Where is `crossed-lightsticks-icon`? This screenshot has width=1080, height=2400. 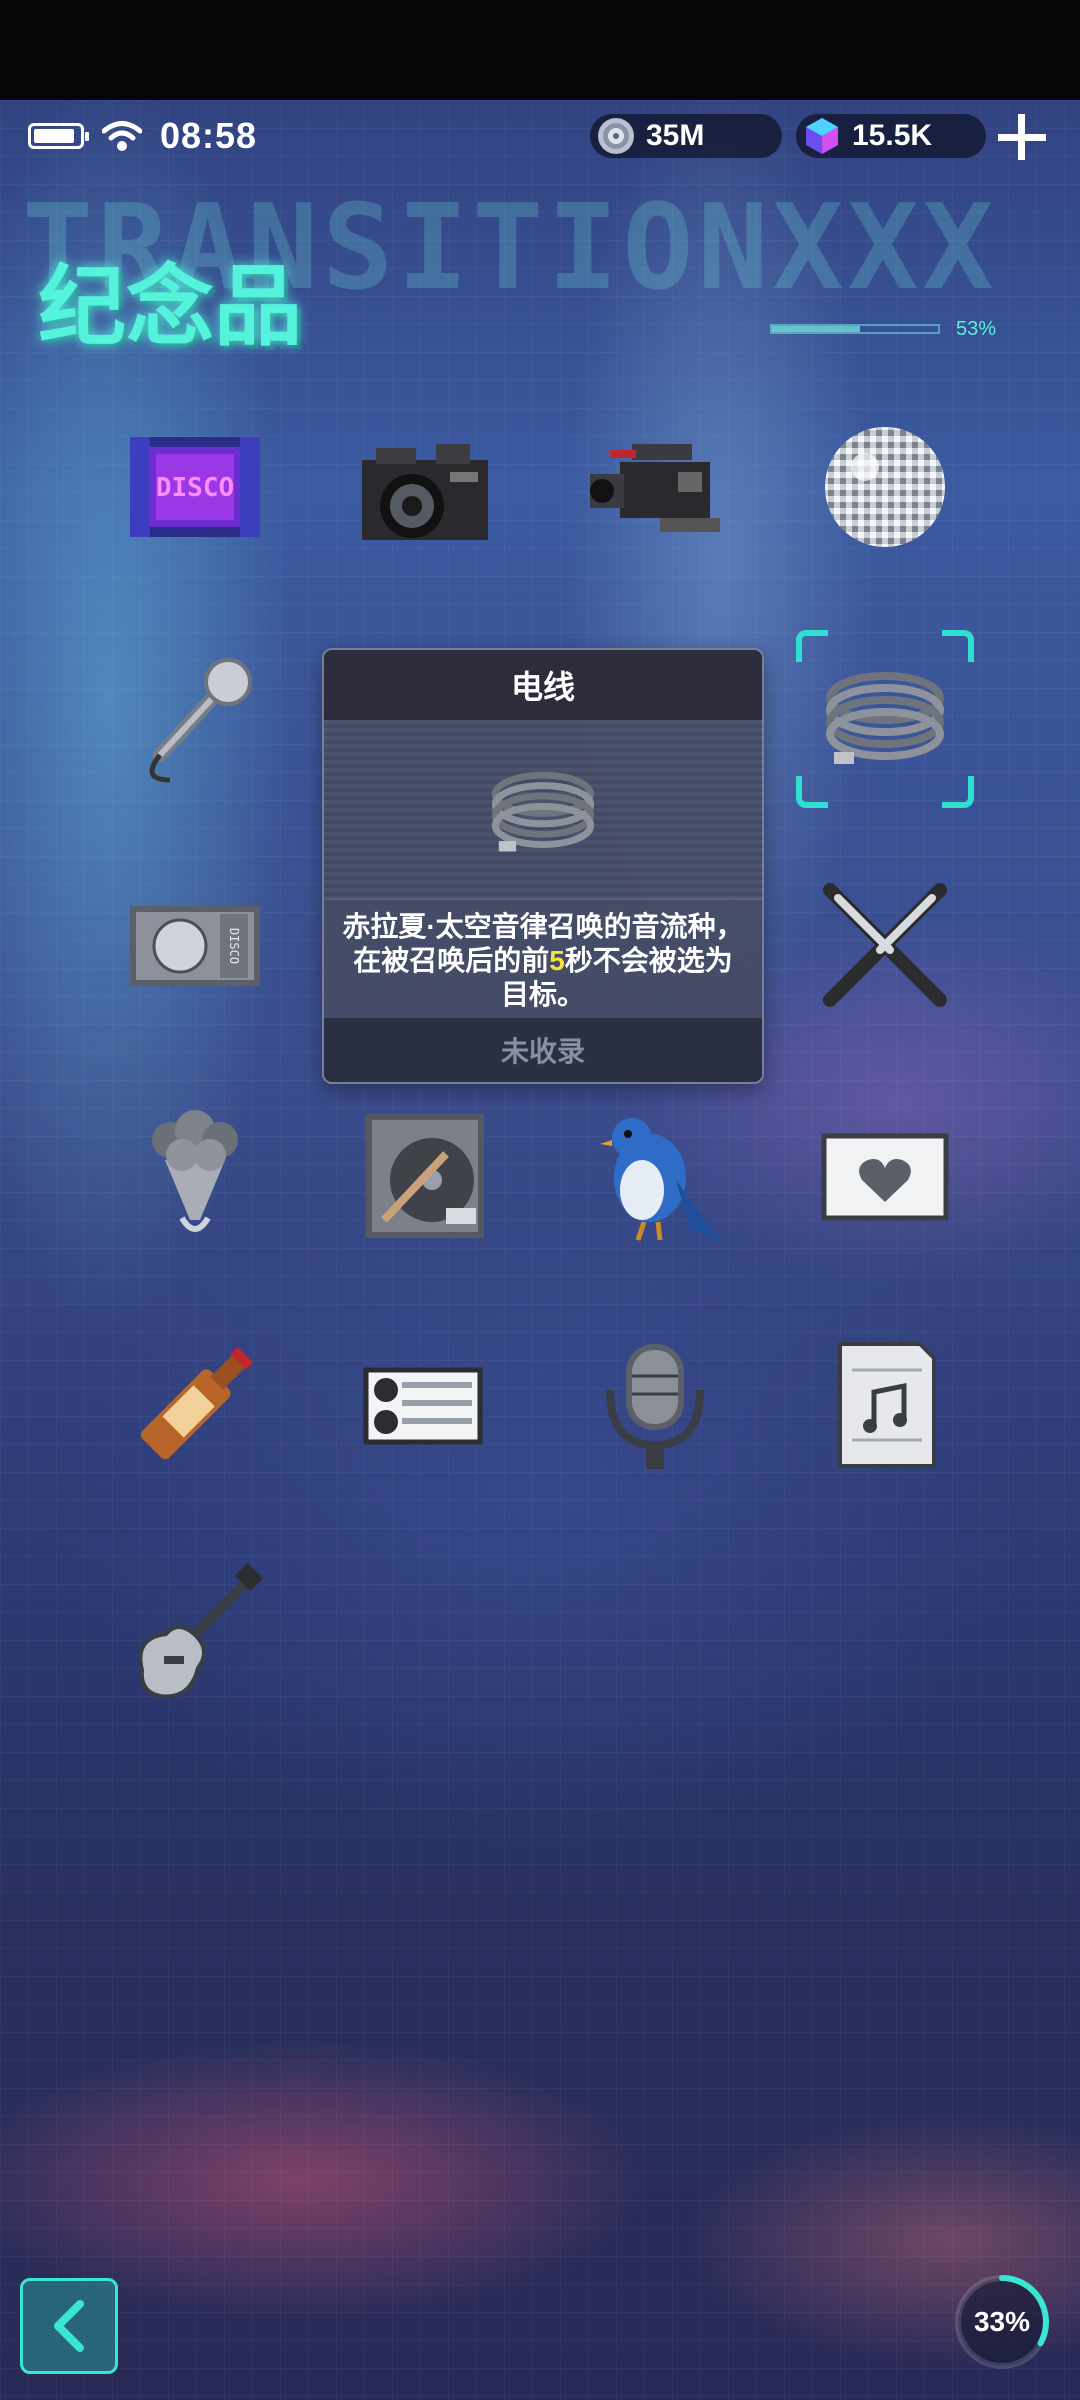 crossed-lightsticks-icon is located at coordinates (885, 945).